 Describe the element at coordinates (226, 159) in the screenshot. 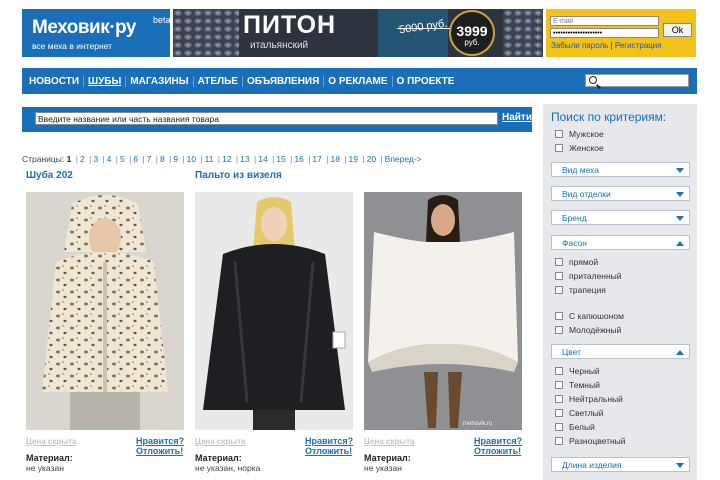

I see `page-link: 12` at that location.